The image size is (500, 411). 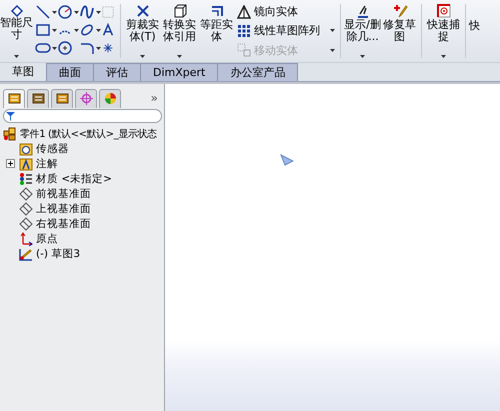 What do you see at coordinates (83, 163) in the screenshot?
I see `tree-item: 注解` at bounding box center [83, 163].